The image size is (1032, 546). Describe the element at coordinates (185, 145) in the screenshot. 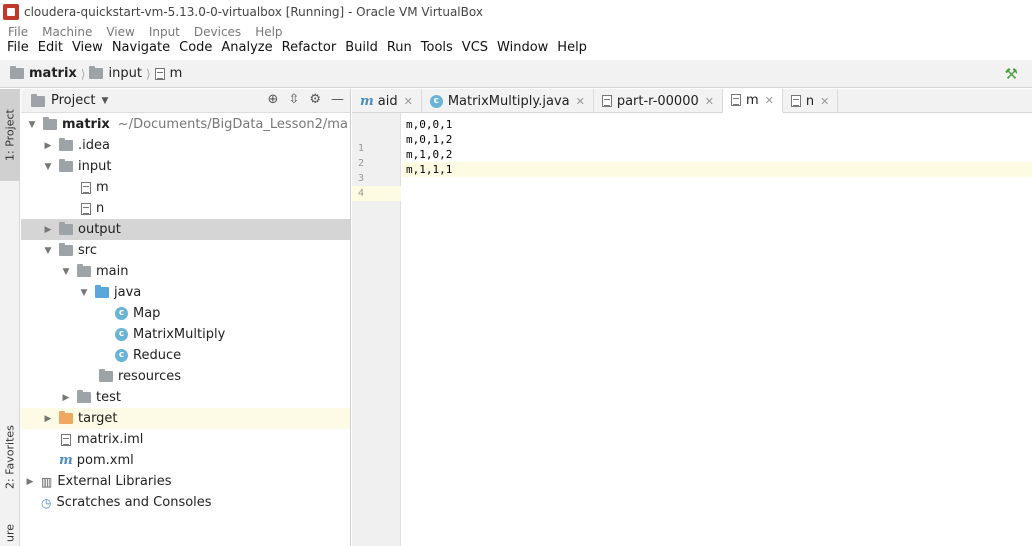

I see `tree-item-idea: ▶ .idea` at that location.